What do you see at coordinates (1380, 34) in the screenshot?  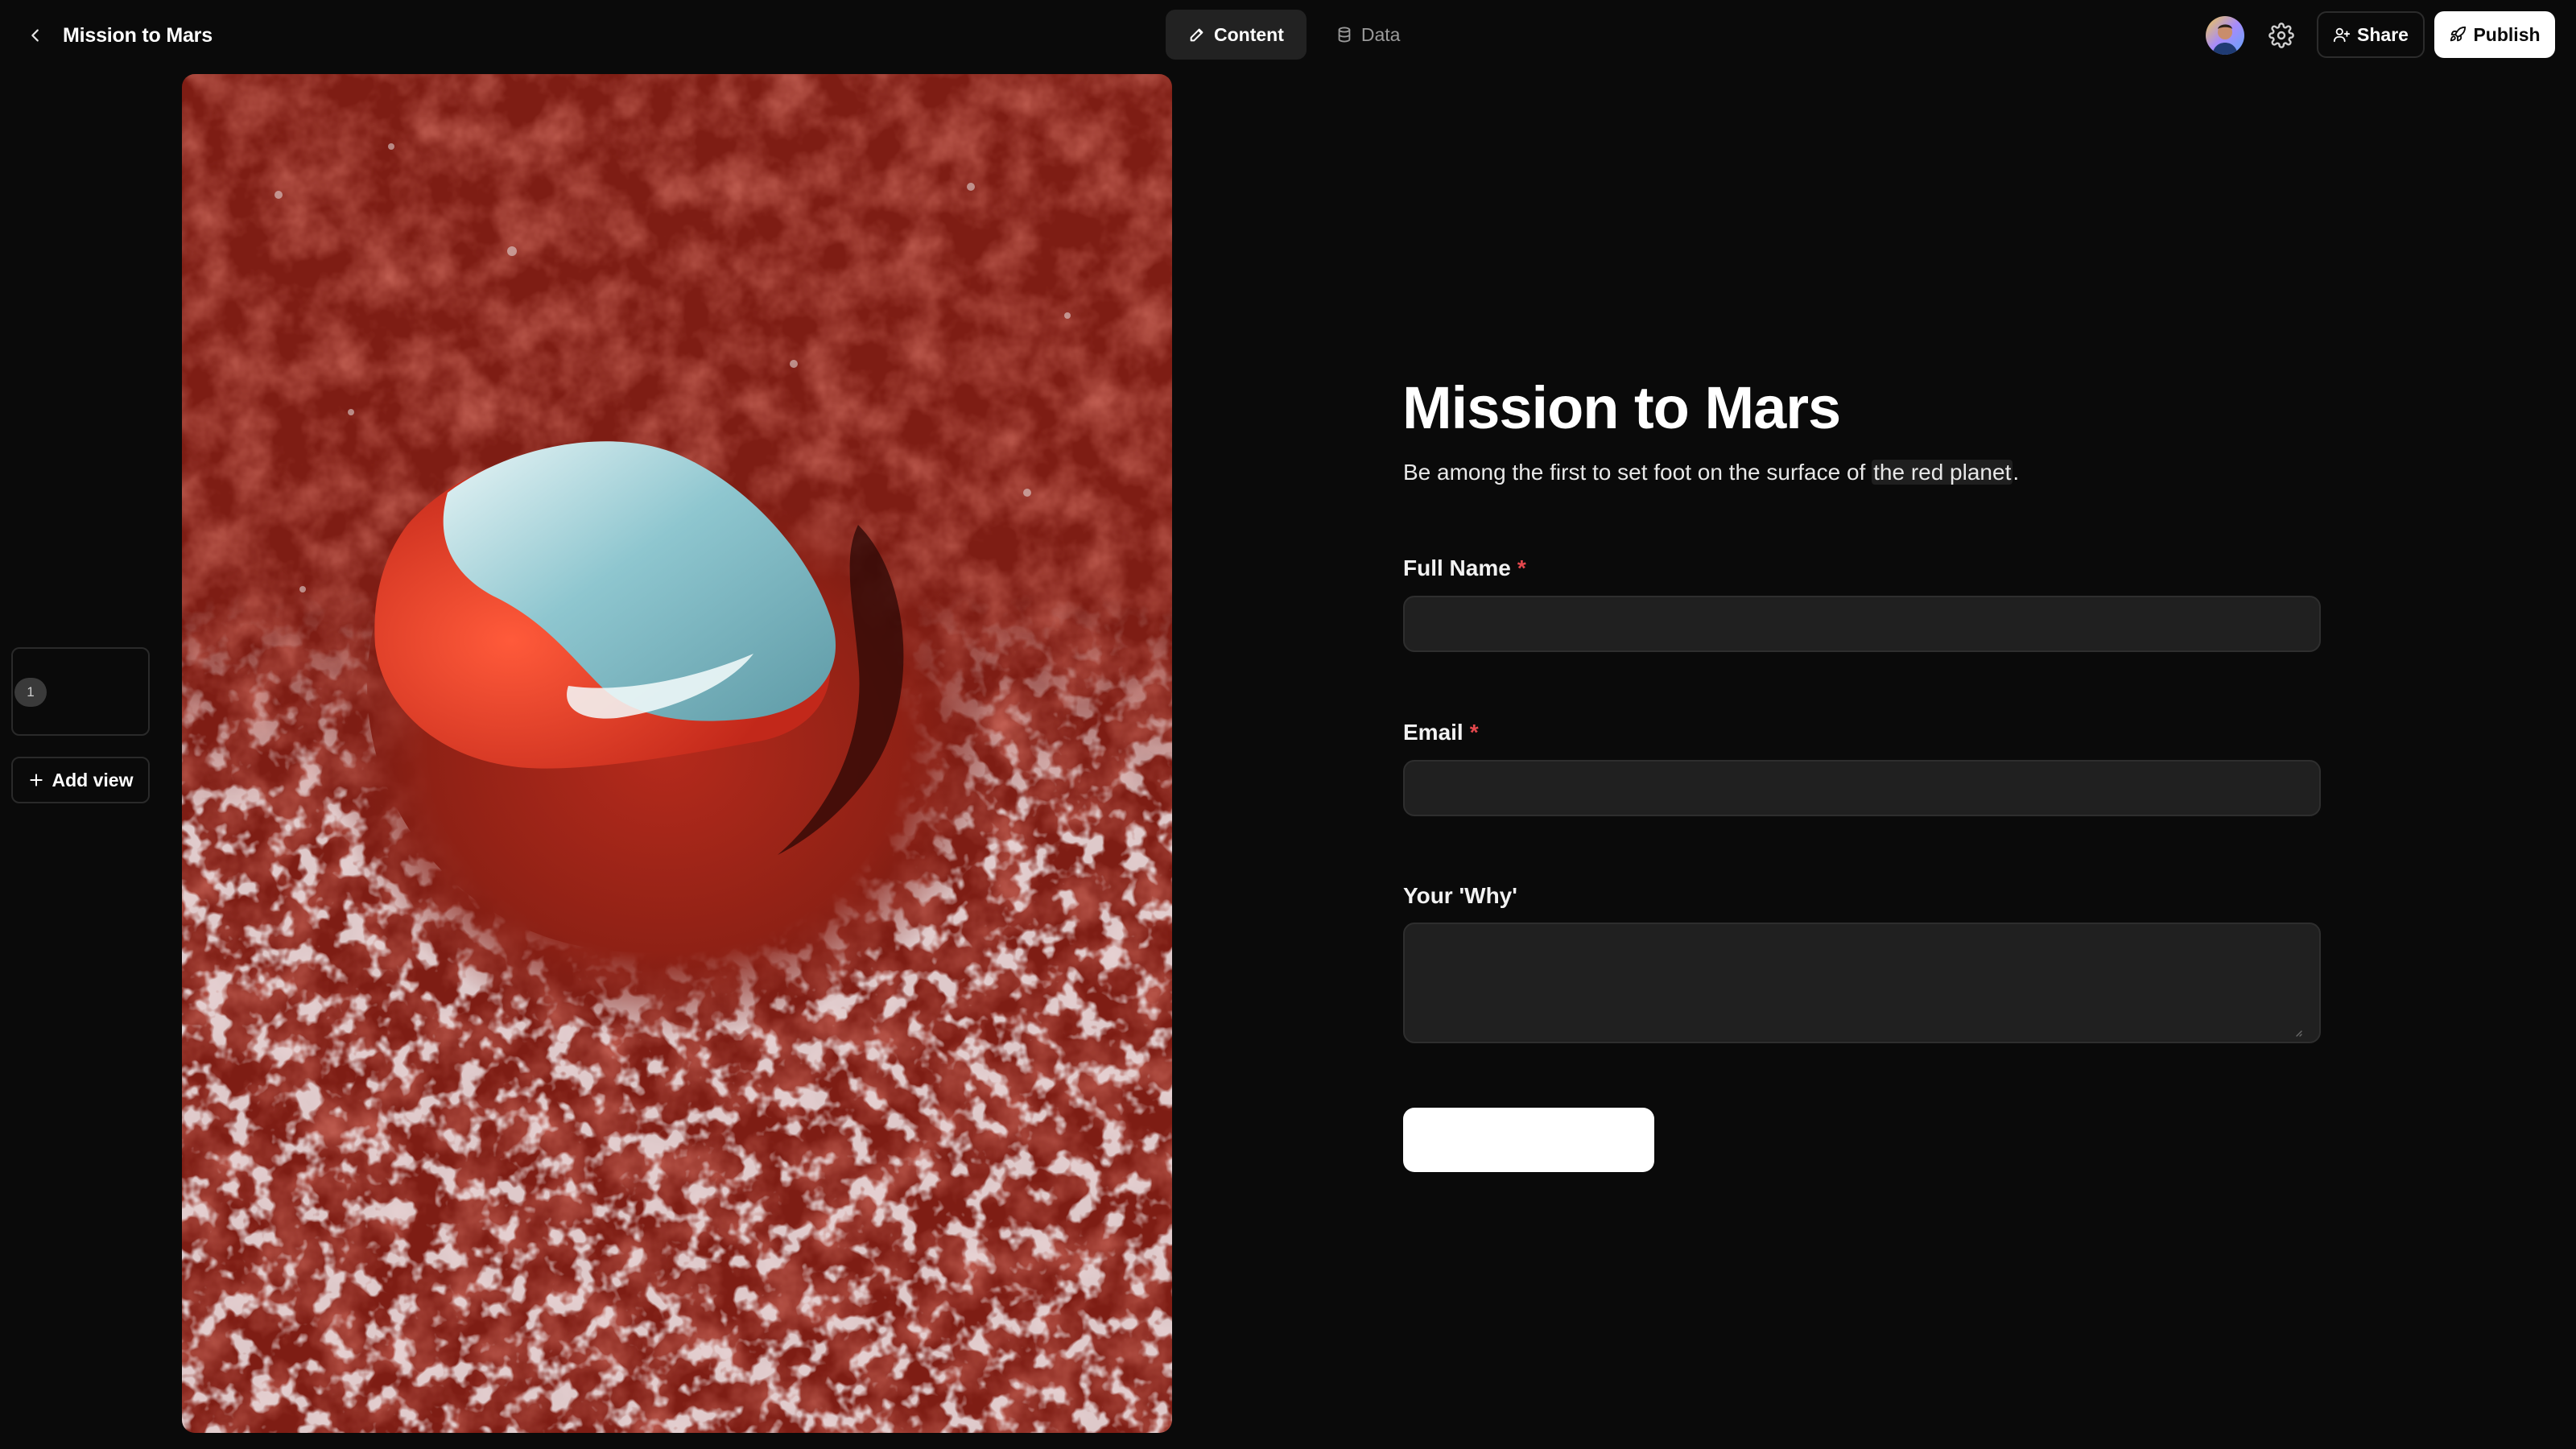 I see `tab-data-label: Data` at bounding box center [1380, 34].